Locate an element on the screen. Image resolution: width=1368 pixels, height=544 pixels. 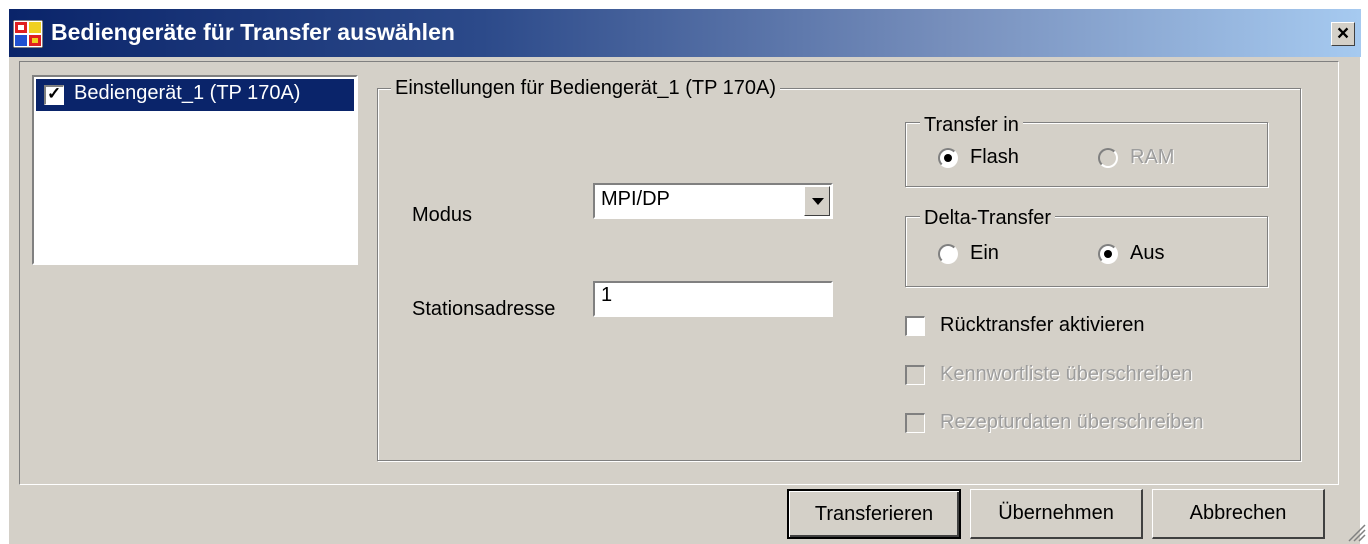
dropdown-button is located at coordinates (817, 201).